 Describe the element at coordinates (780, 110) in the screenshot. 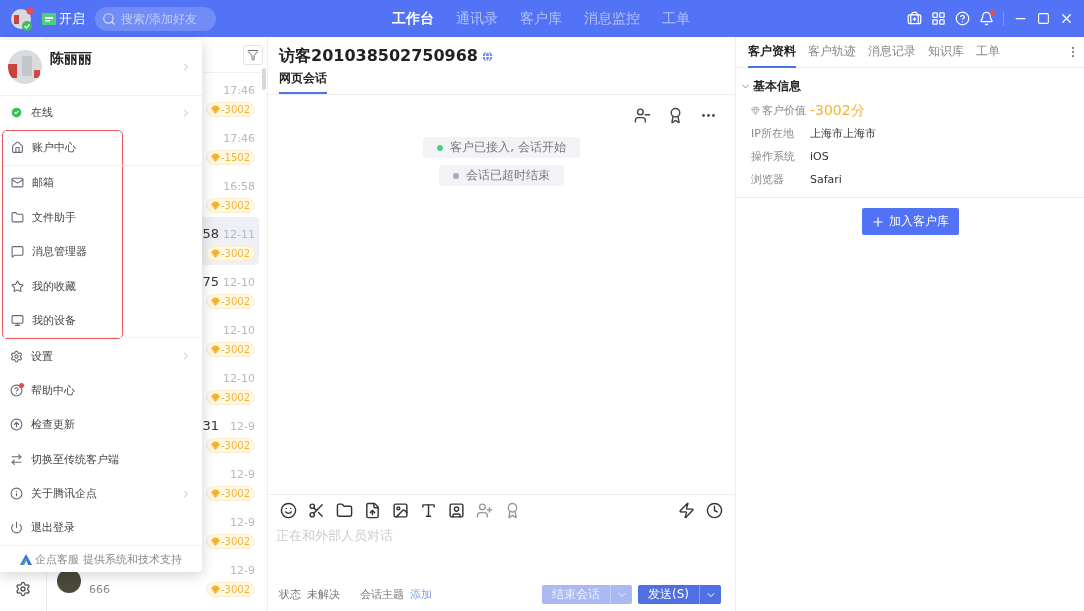

I see `field-label: 客户价值` at that location.